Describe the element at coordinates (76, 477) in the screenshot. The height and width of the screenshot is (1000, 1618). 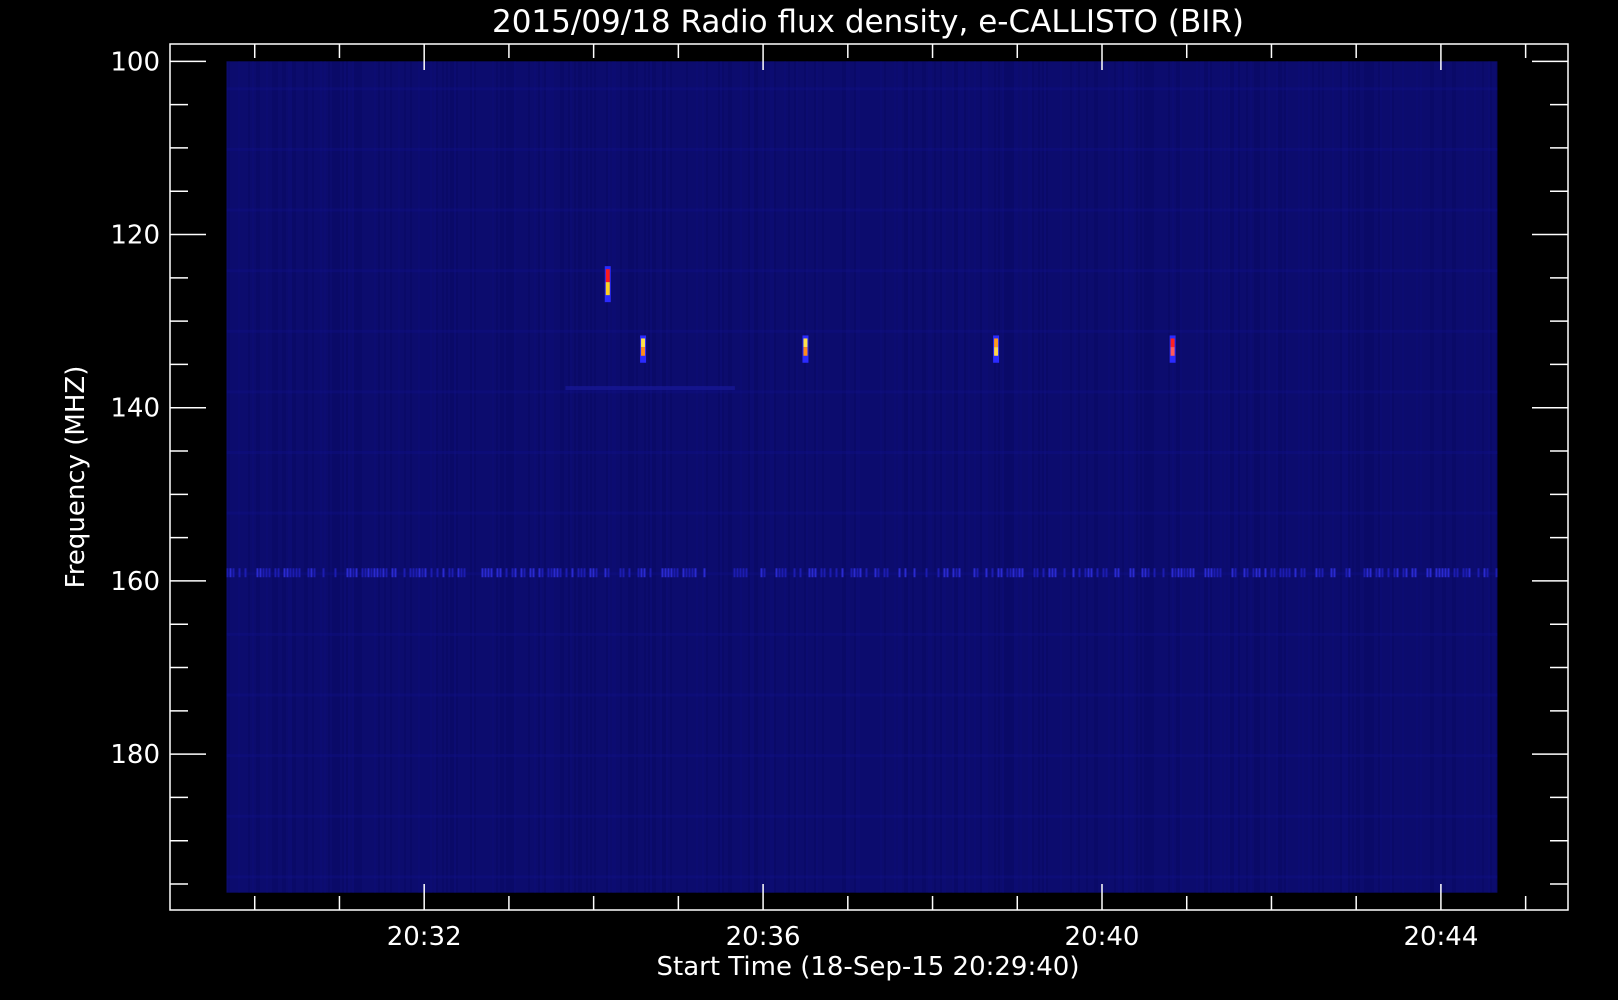
I see `y-axis-label: Frequency (MHZ)` at that location.